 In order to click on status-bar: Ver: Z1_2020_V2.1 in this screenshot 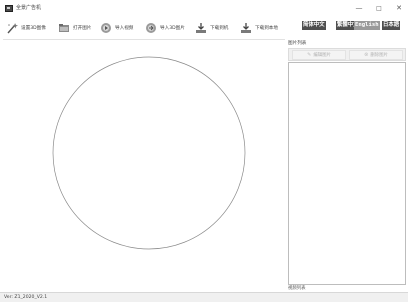, I will do `click(204, 297)`.